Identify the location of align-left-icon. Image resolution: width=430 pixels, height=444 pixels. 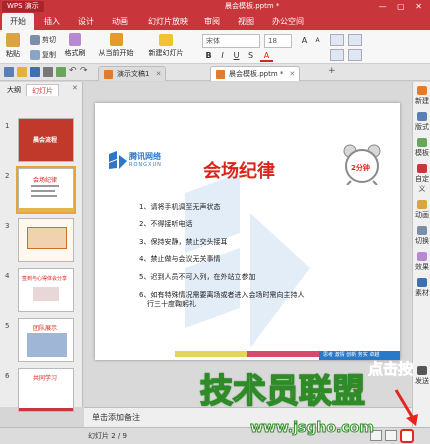
(337, 40).